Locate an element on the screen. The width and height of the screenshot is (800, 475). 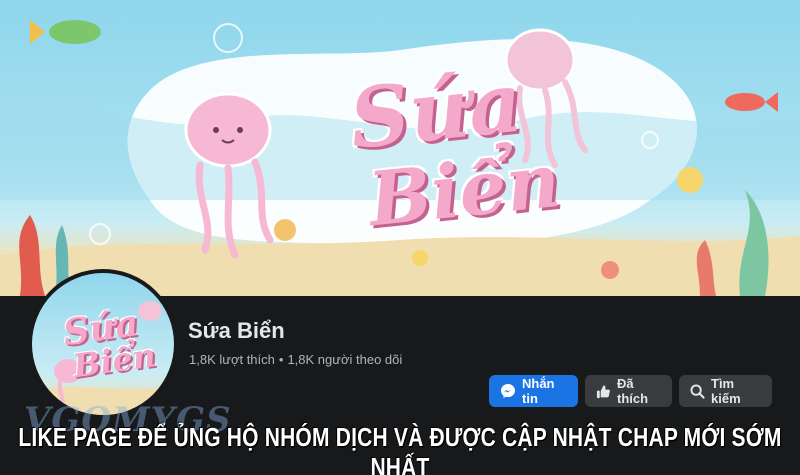
messenger-icon is located at coordinates (508, 391).